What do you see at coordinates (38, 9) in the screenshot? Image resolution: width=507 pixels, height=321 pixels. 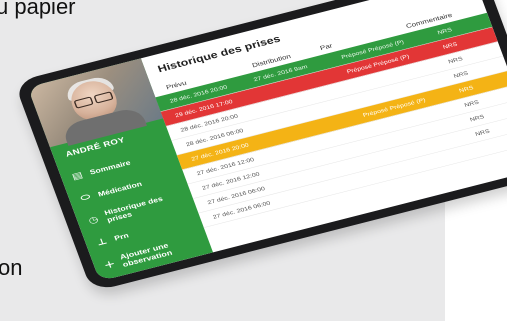 I see `edge-text-top: u papier` at bounding box center [38, 9].